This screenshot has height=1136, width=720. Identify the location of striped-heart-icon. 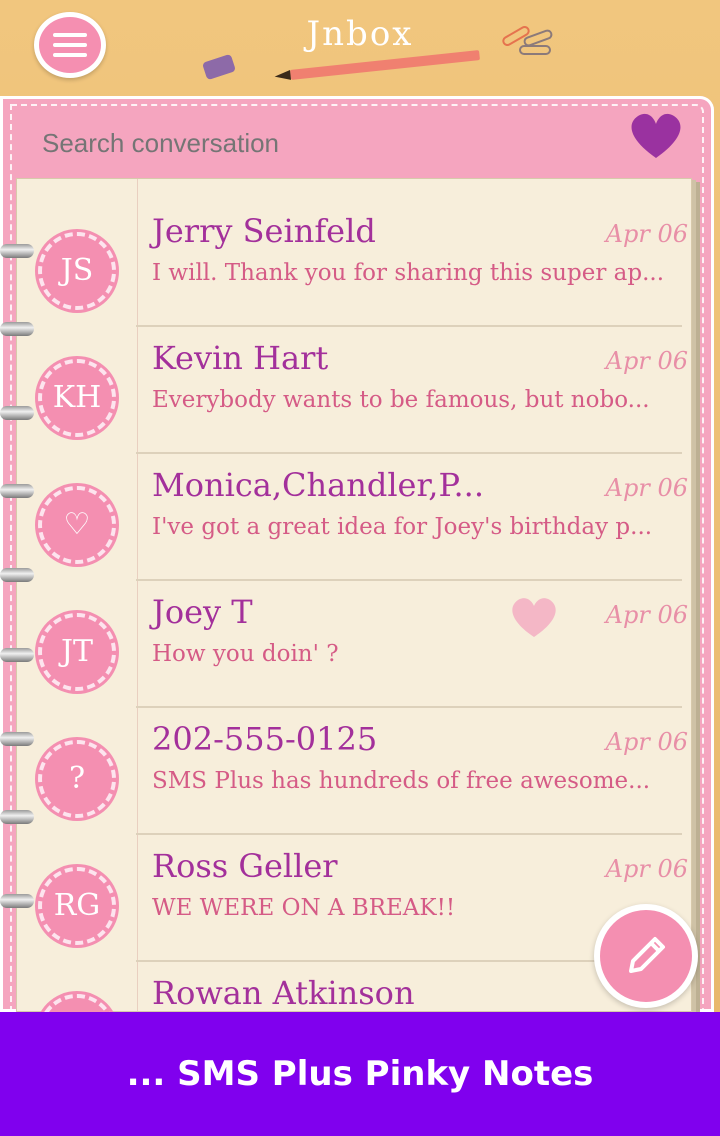
(534, 617).